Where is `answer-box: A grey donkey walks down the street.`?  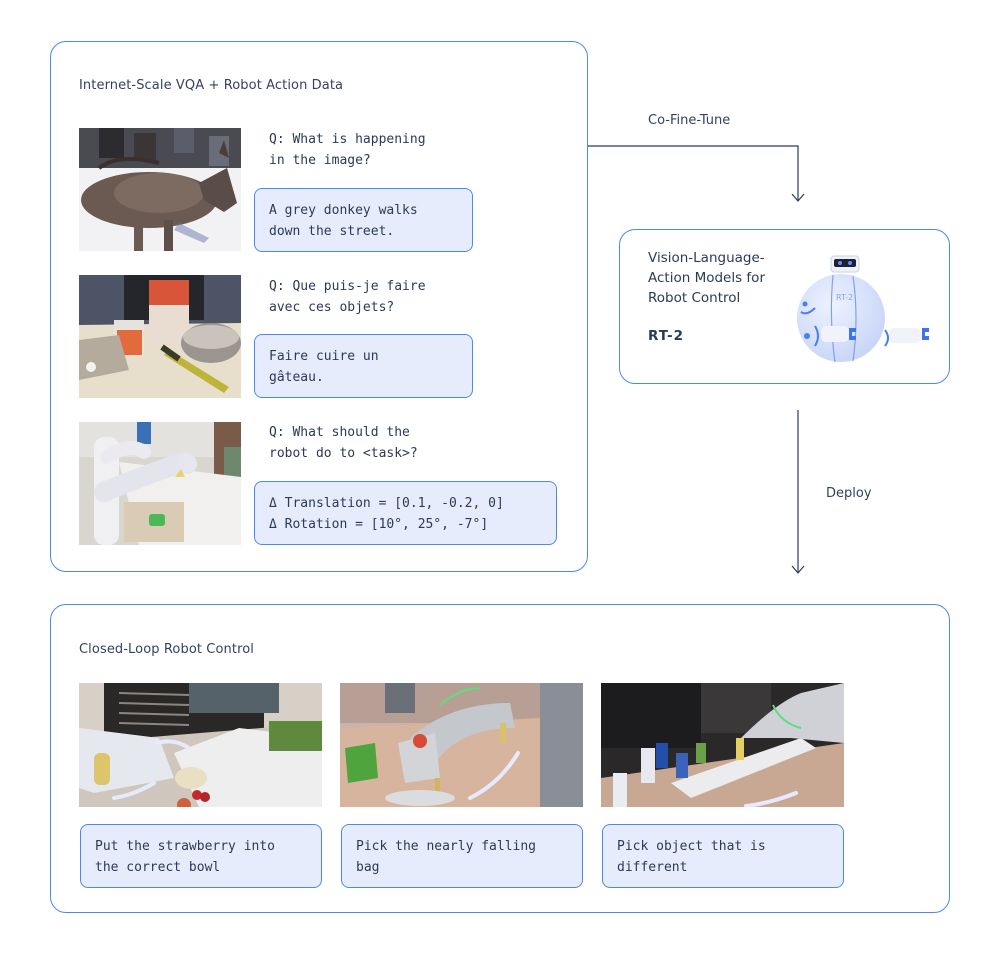 answer-box: A grey donkey walks down the street. is located at coordinates (363, 220).